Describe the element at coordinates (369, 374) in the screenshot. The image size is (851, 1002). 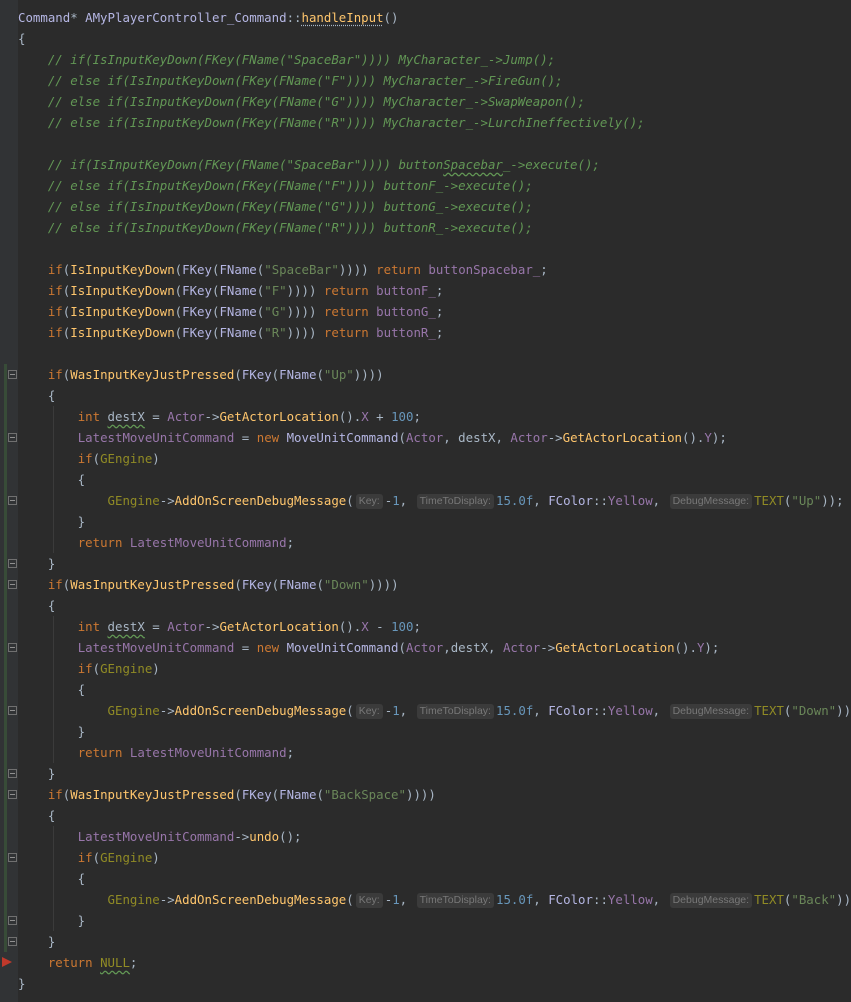
I see `code-text: ))))` at that location.